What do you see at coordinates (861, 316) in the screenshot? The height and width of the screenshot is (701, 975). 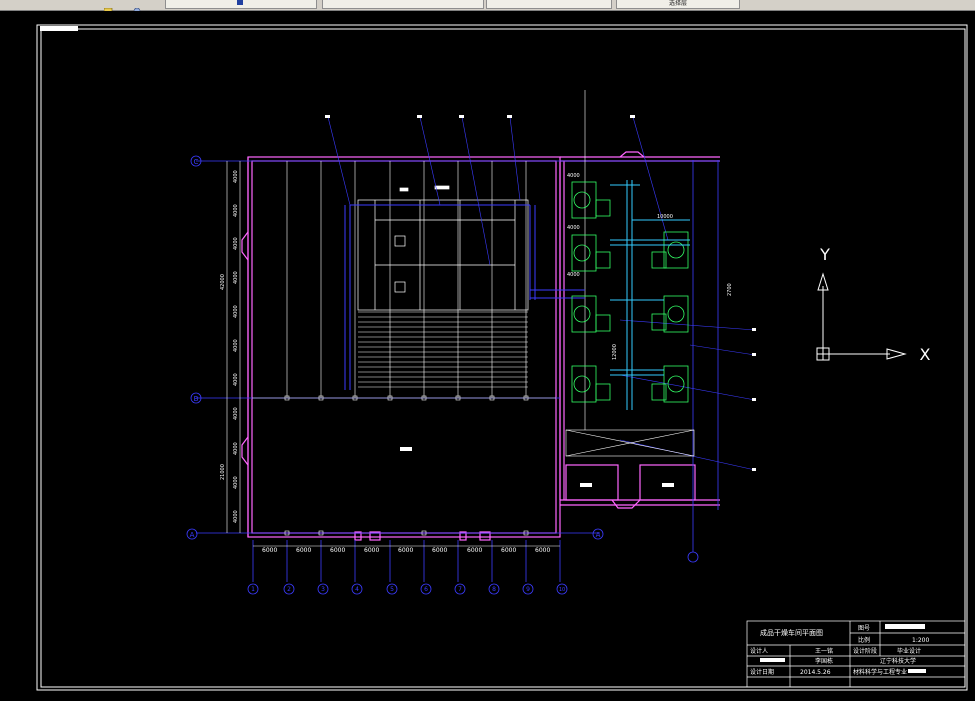 I see `ucs-icon` at bounding box center [861, 316].